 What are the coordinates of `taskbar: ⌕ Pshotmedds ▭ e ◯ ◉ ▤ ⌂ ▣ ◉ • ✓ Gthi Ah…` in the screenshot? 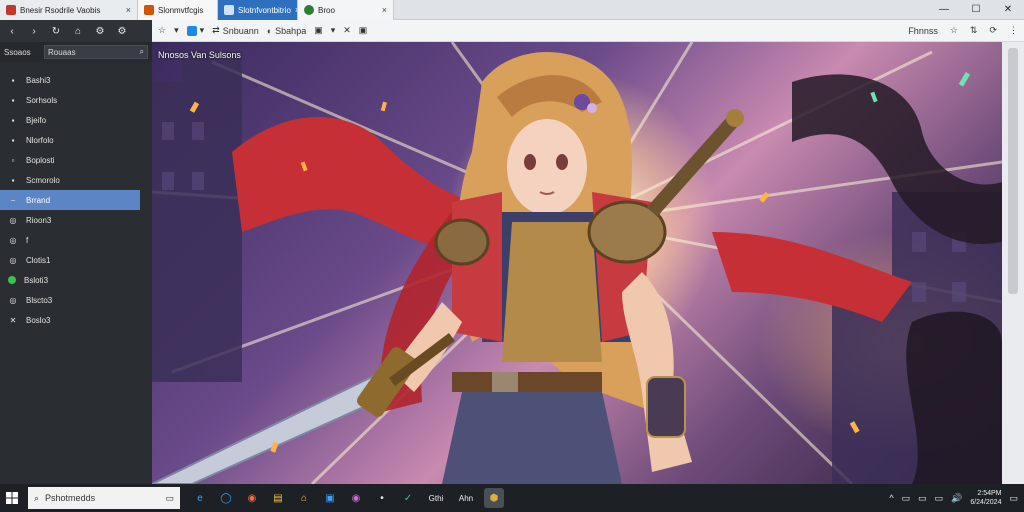 It's located at (512, 498).